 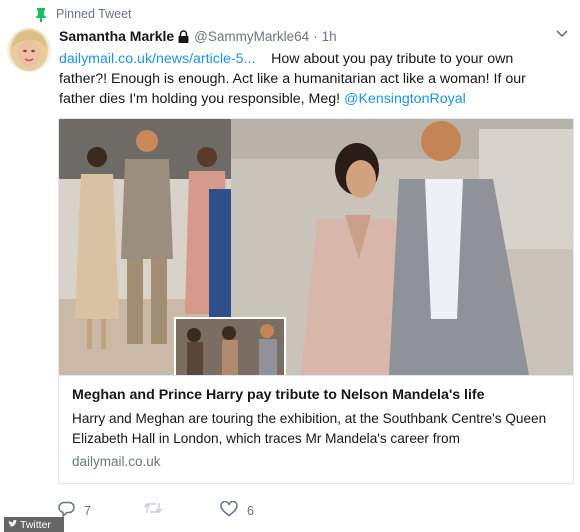 What do you see at coordinates (116, 36) in the screenshot?
I see `display-name: Samantha Markle` at bounding box center [116, 36].